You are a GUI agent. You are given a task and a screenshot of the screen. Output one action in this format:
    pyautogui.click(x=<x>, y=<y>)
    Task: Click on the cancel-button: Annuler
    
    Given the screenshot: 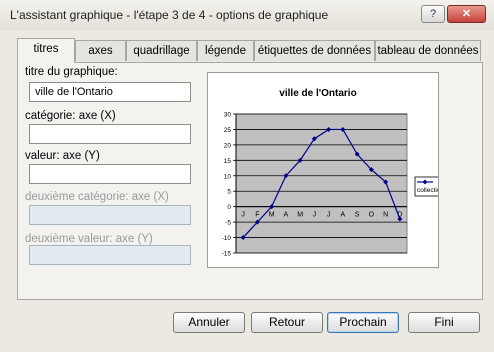 What is the action you would take?
    pyautogui.click(x=209, y=322)
    